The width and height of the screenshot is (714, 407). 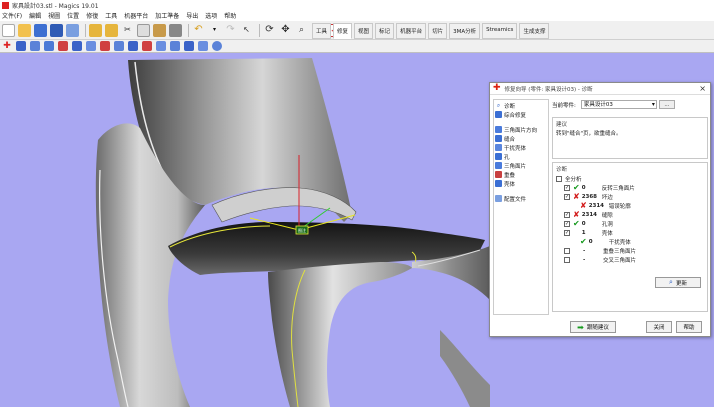 What do you see at coordinates (40, 30) in the screenshot?
I see `save-icon` at bounding box center [40, 30].